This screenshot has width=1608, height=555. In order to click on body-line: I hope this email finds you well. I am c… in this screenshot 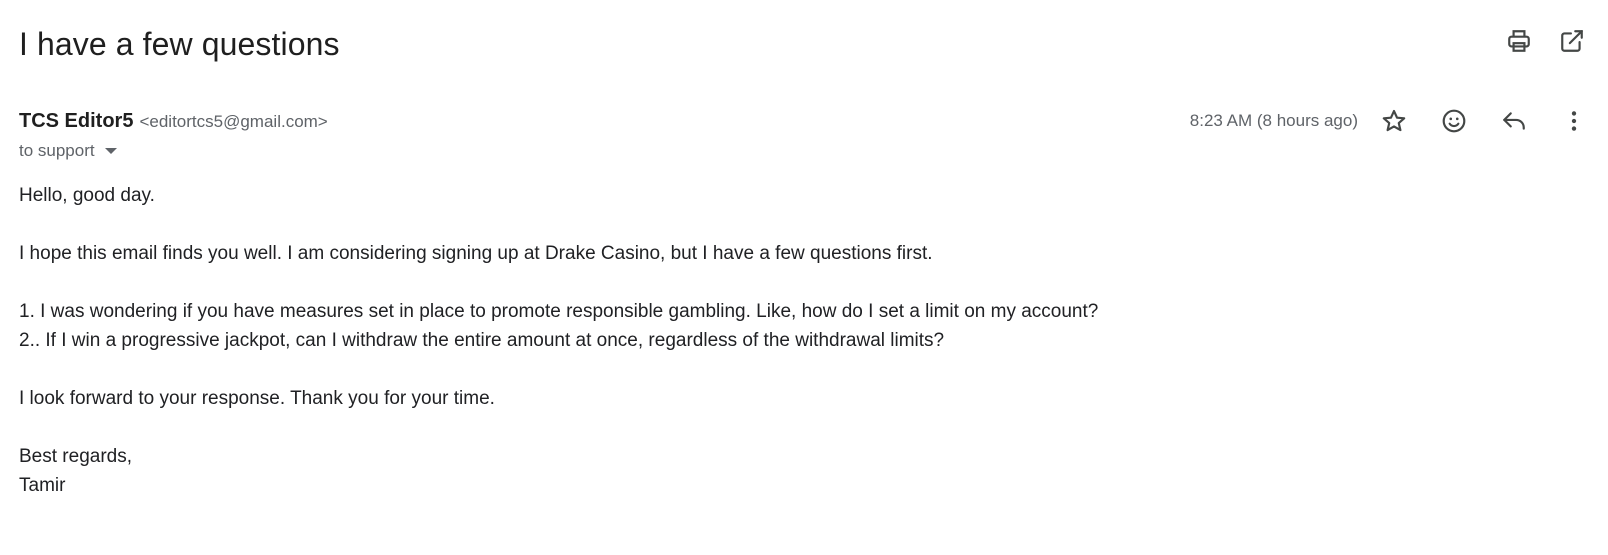, I will do `click(476, 253)`.